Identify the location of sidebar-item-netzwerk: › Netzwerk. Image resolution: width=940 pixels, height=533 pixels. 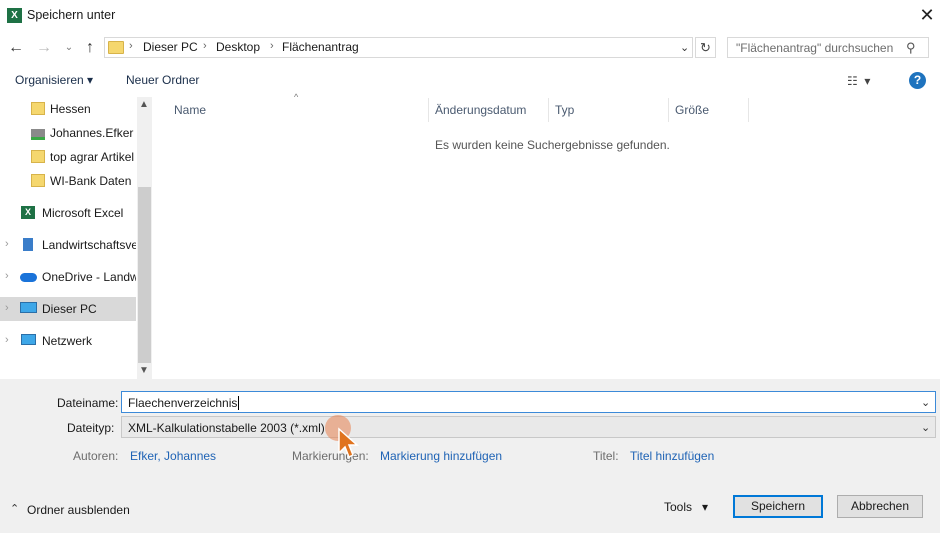
(68, 341).